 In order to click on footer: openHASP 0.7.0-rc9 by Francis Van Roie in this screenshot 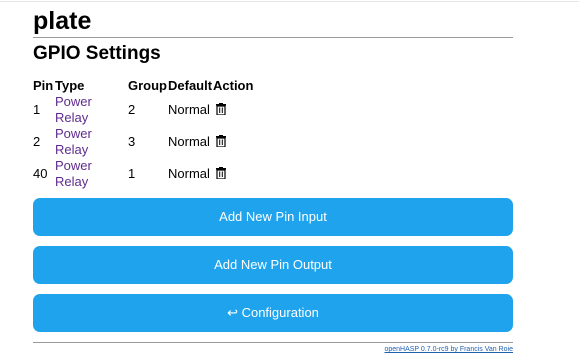, I will do `click(273, 350)`.